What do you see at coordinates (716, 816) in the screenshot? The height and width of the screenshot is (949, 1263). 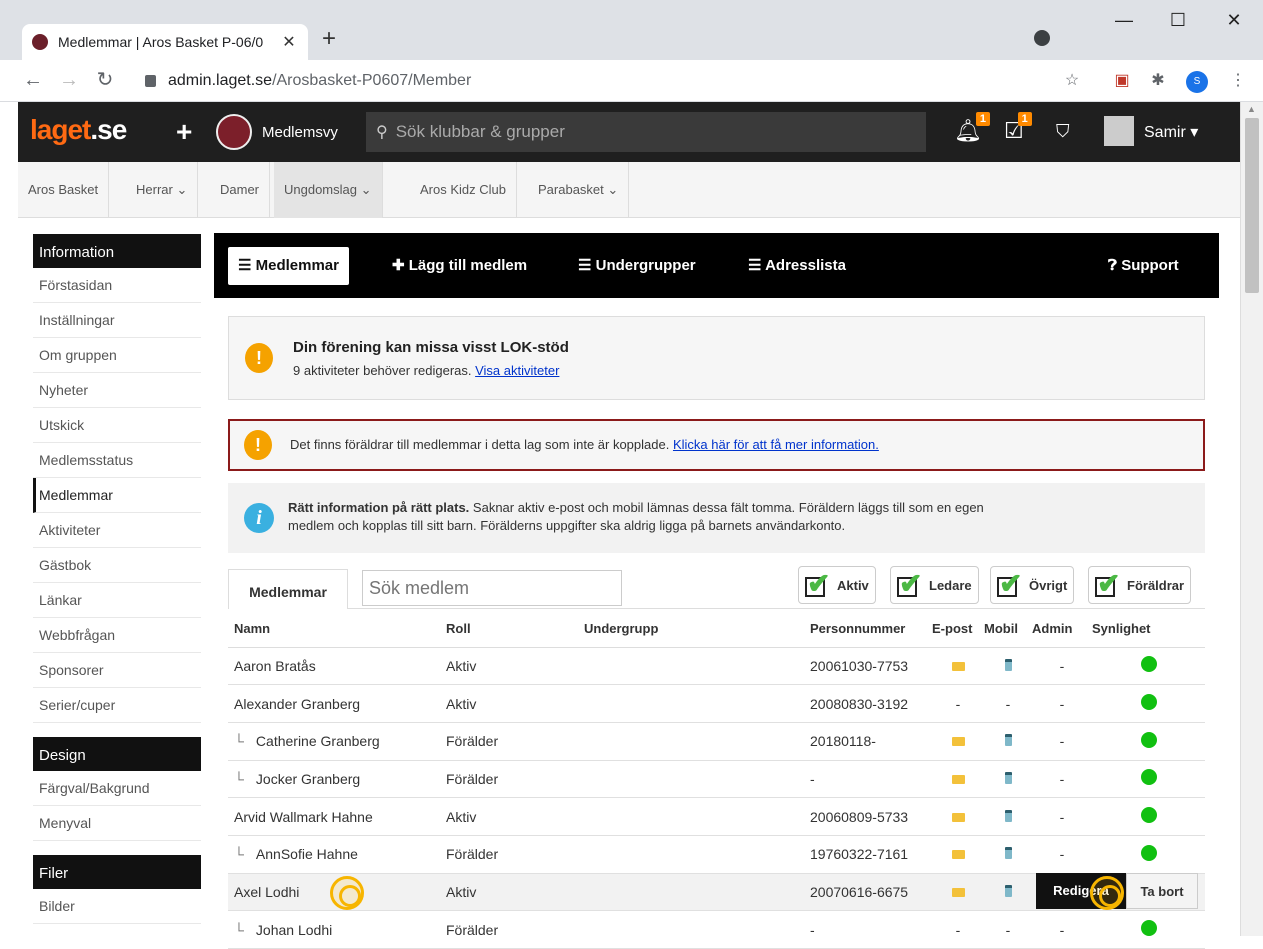 I see `table-row: Arvid Wallmark Hahne Aktiv 20060809-5733 -` at bounding box center [716, 816].